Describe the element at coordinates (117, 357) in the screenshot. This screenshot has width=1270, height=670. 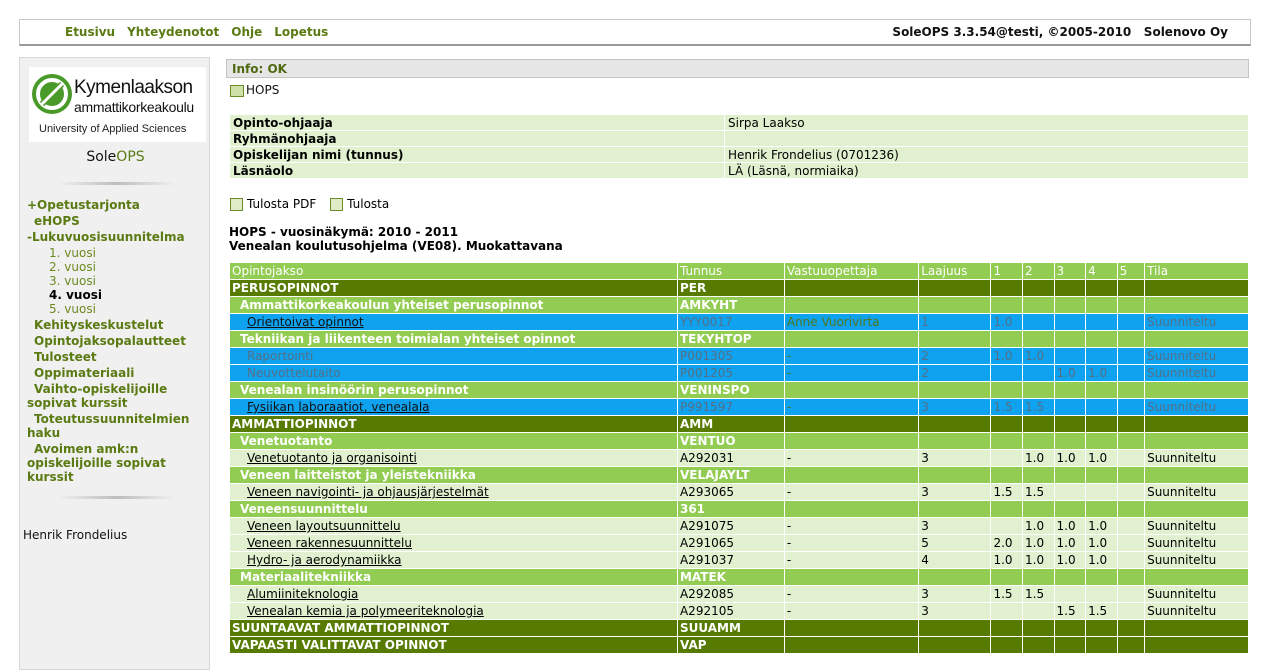
I see `menu-tulosteet: Tulosteet` at that location.